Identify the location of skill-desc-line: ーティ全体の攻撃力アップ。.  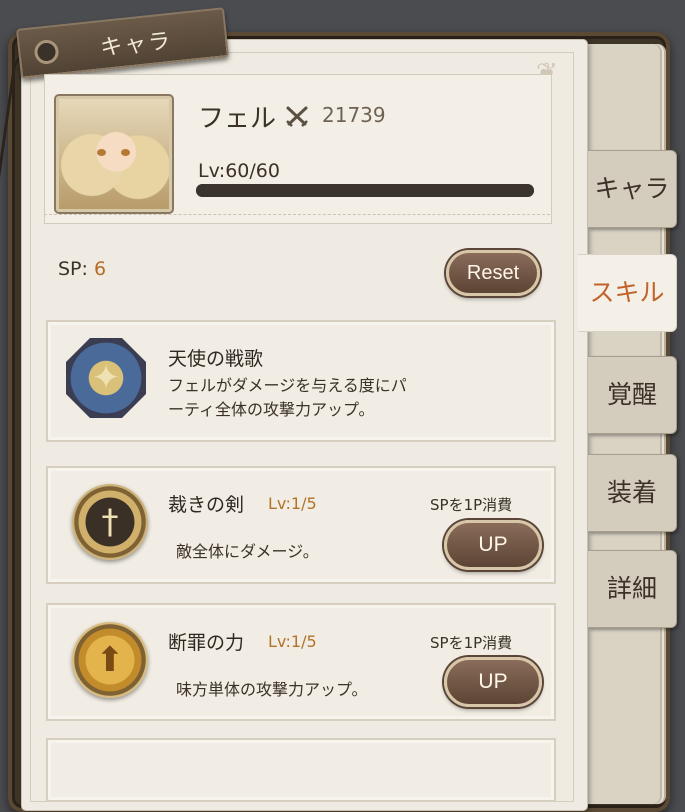
(271, 409).